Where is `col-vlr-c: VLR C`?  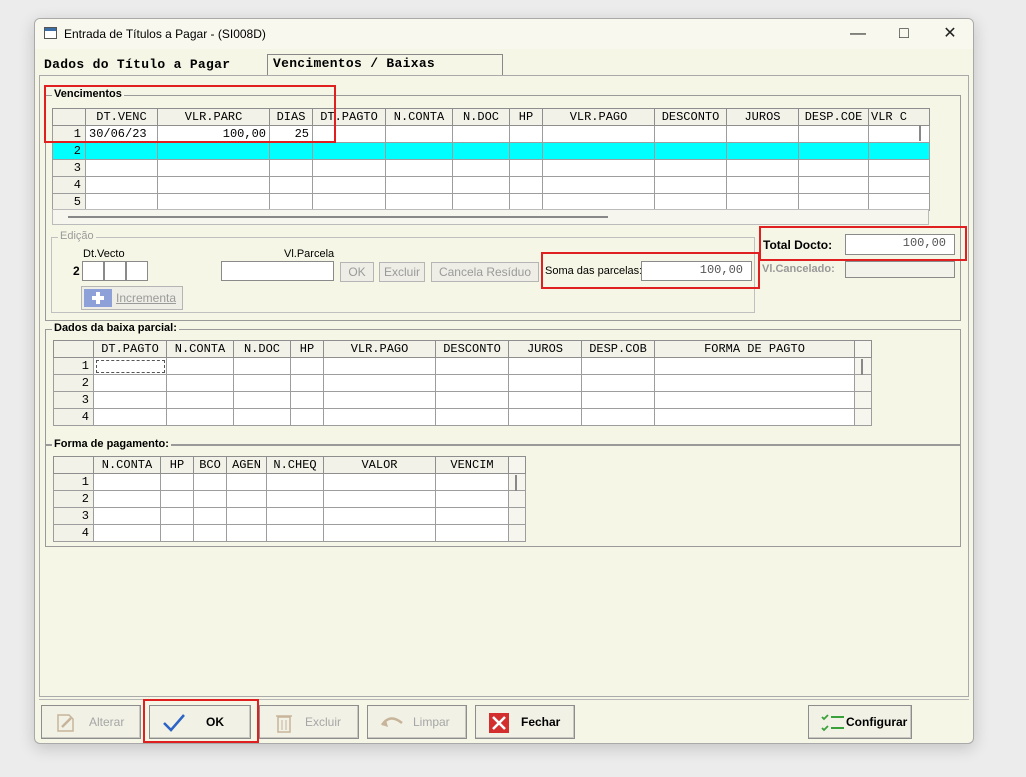 col-vlr-c: VLR C is located at coordinates (899, 117).